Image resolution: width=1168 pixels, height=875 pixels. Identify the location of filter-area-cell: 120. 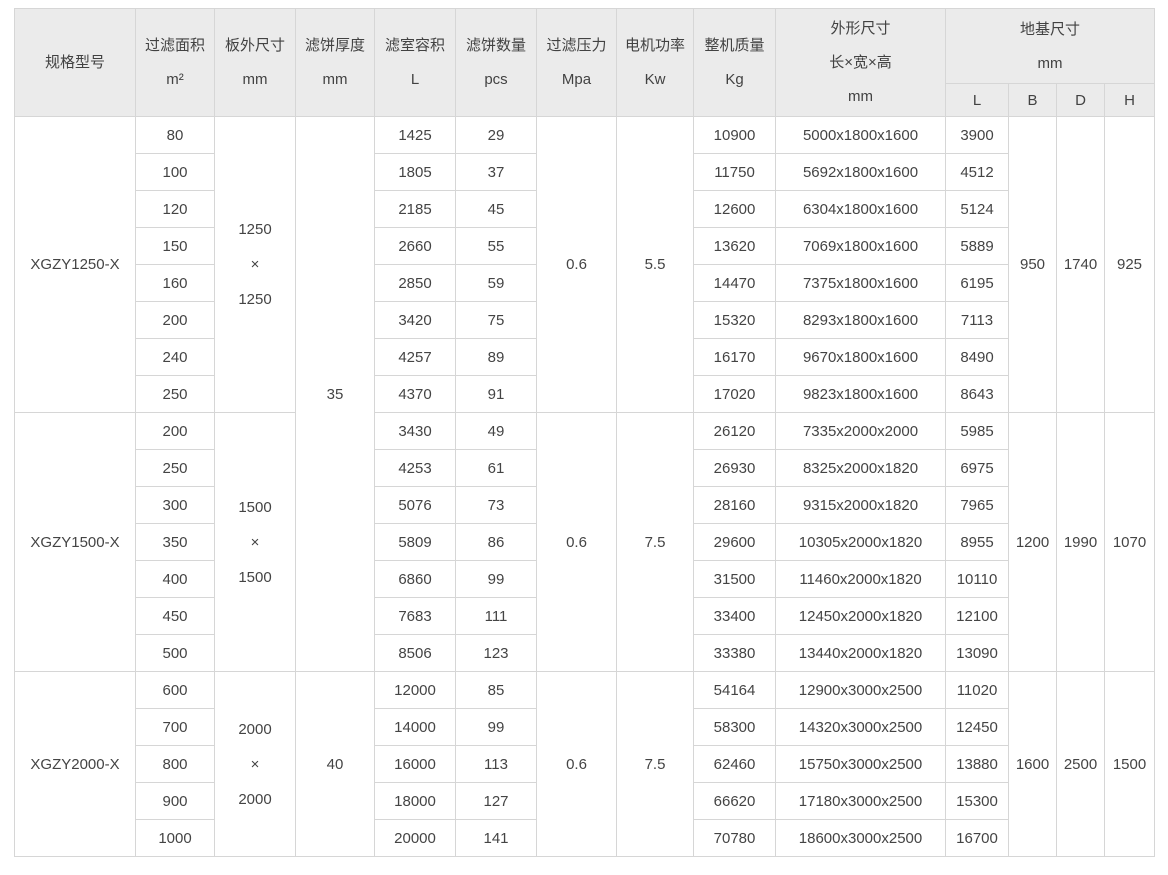
(175, 209).